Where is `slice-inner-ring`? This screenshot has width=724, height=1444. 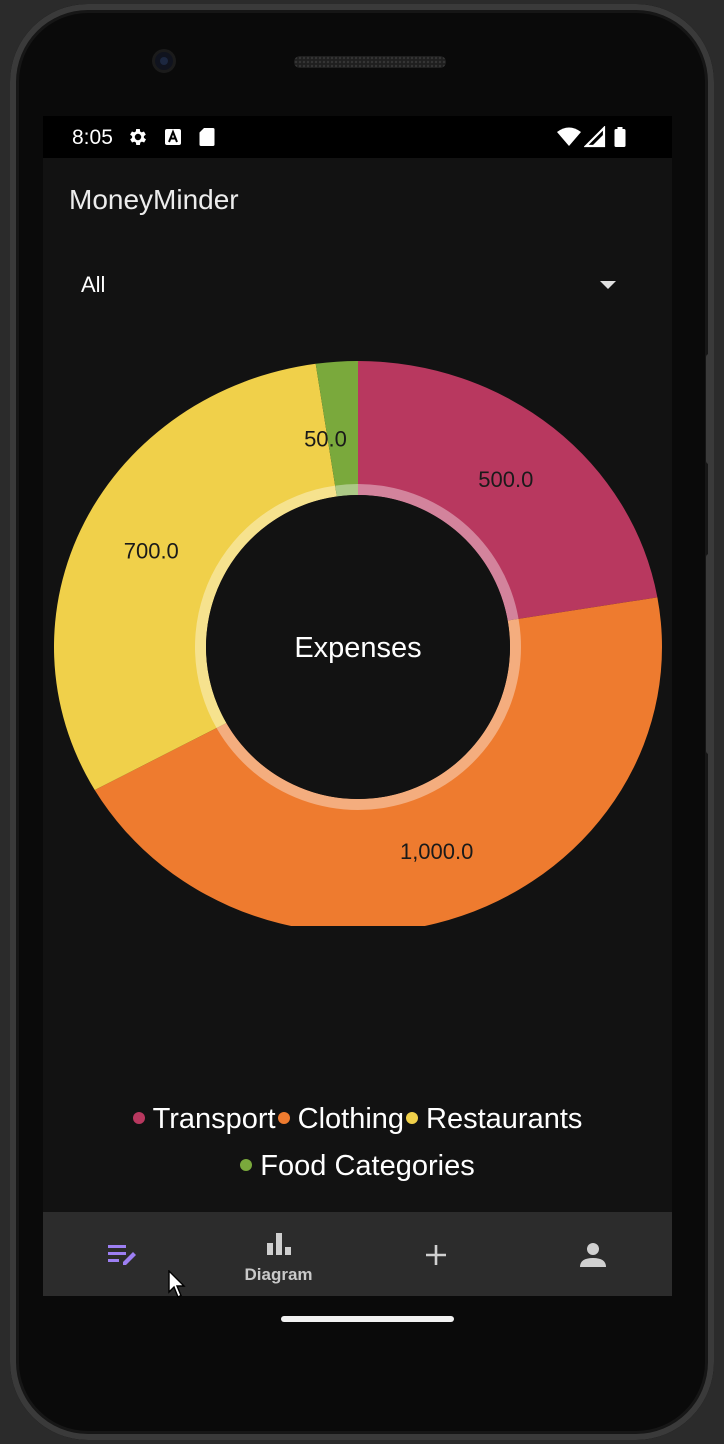
slice-inner-ring is located at coordinates (346, 490).